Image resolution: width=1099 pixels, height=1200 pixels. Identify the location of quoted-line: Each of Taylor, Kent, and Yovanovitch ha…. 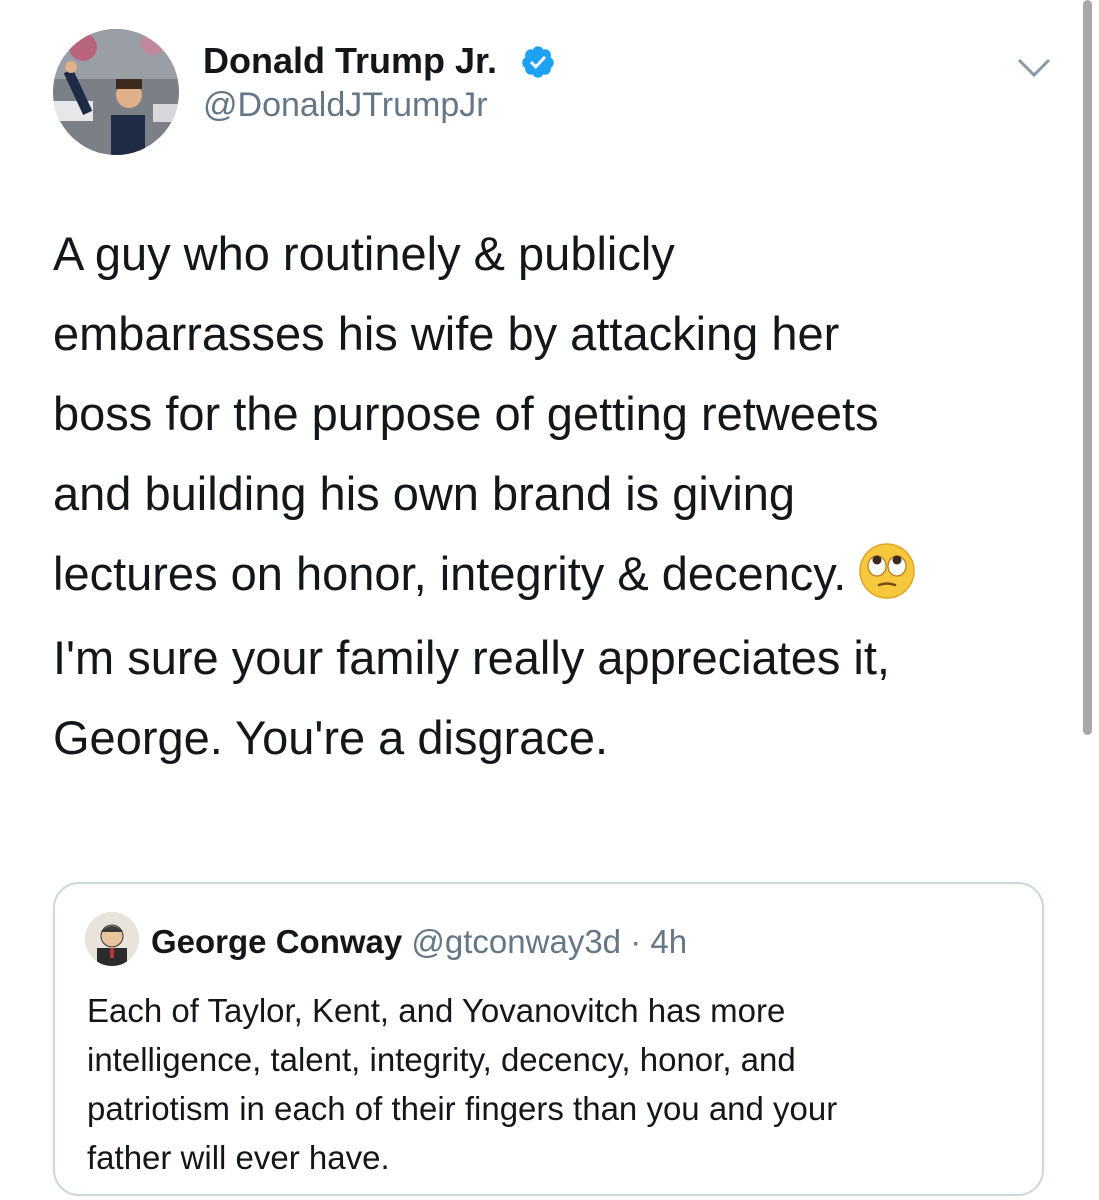
(436, 1010).